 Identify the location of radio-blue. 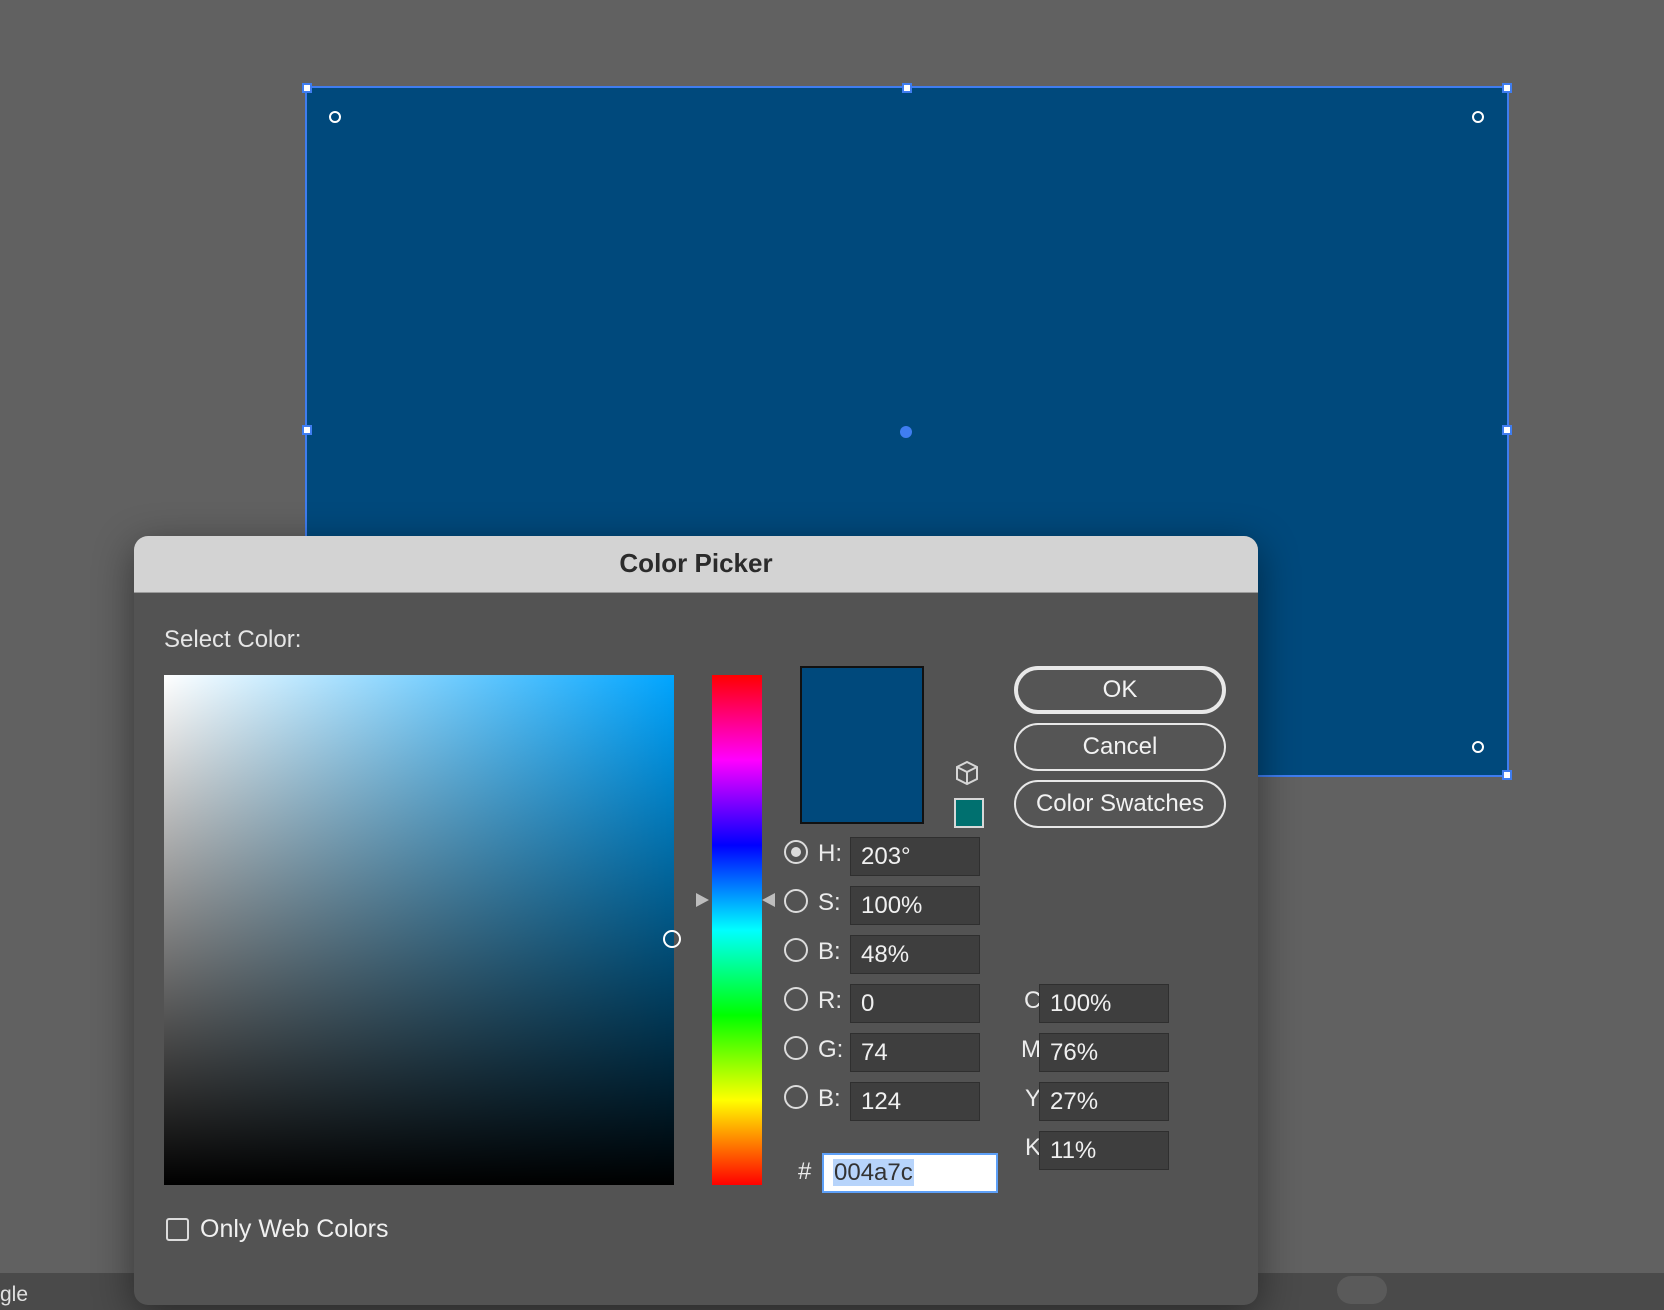
(796, 1097).